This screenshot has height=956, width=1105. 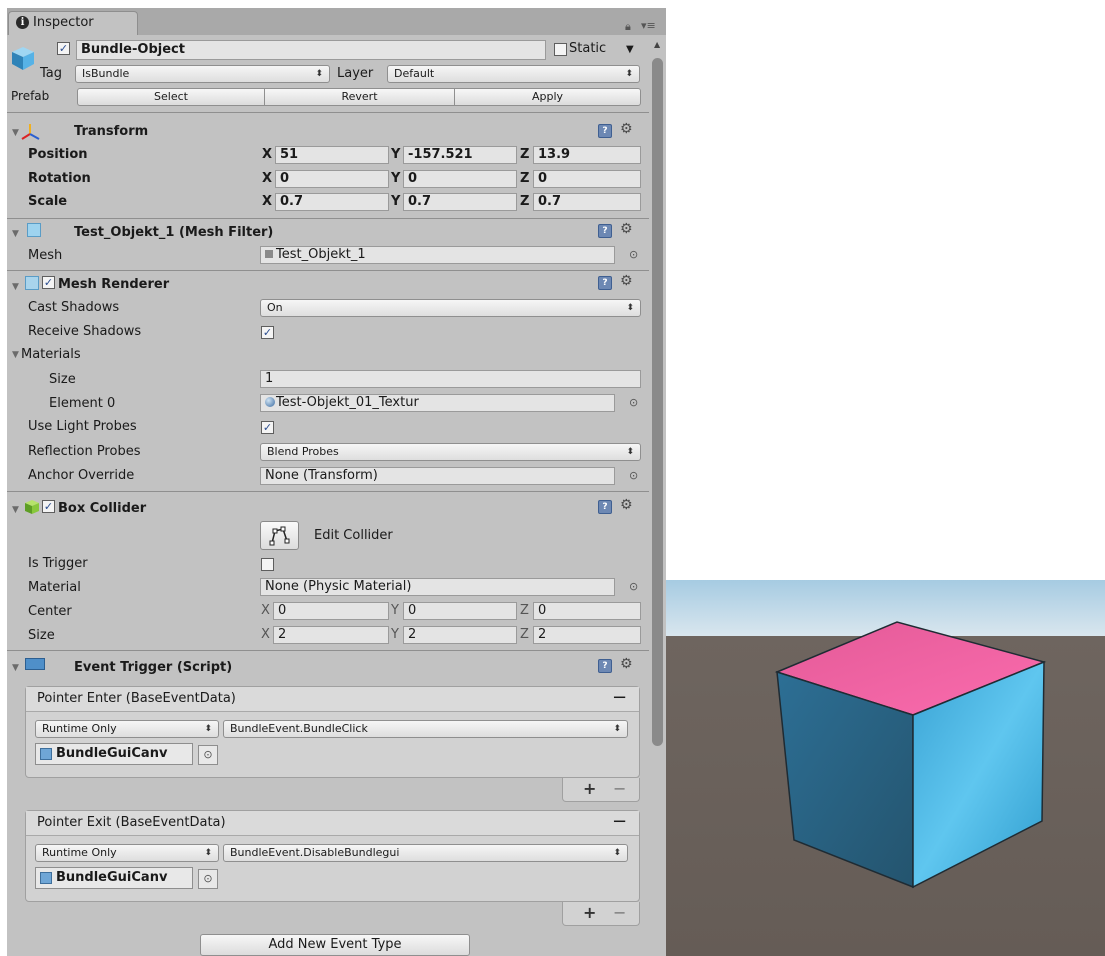 What do you see at coordinates (547, 97) in the screenshot?
I see `prefab-apply-button: Apply` at bounding box center [547, 97].